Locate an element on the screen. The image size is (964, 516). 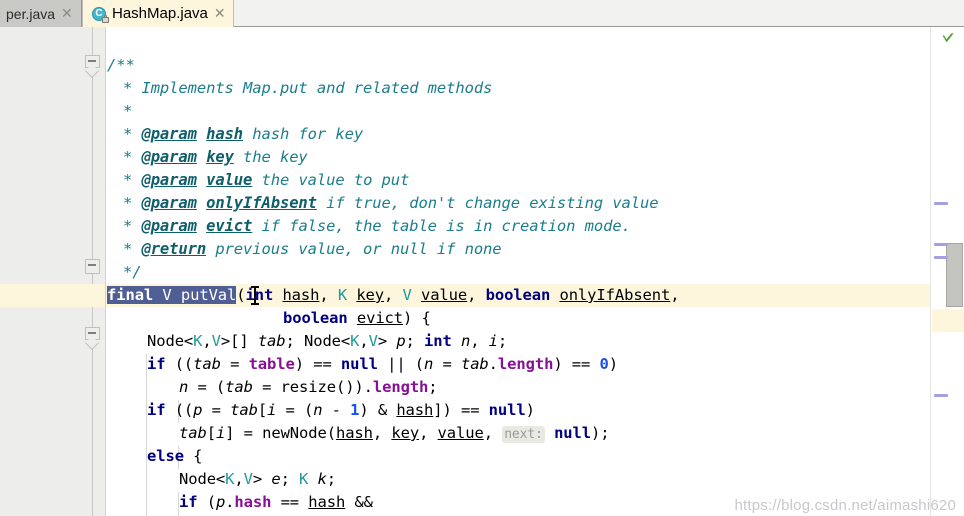
code-line: n = (tab = resize()).length; is located at coordinates (271, 387).